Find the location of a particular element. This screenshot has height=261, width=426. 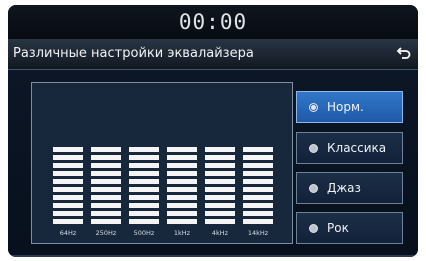

bottom-divider is located at coordinates (213, 256).